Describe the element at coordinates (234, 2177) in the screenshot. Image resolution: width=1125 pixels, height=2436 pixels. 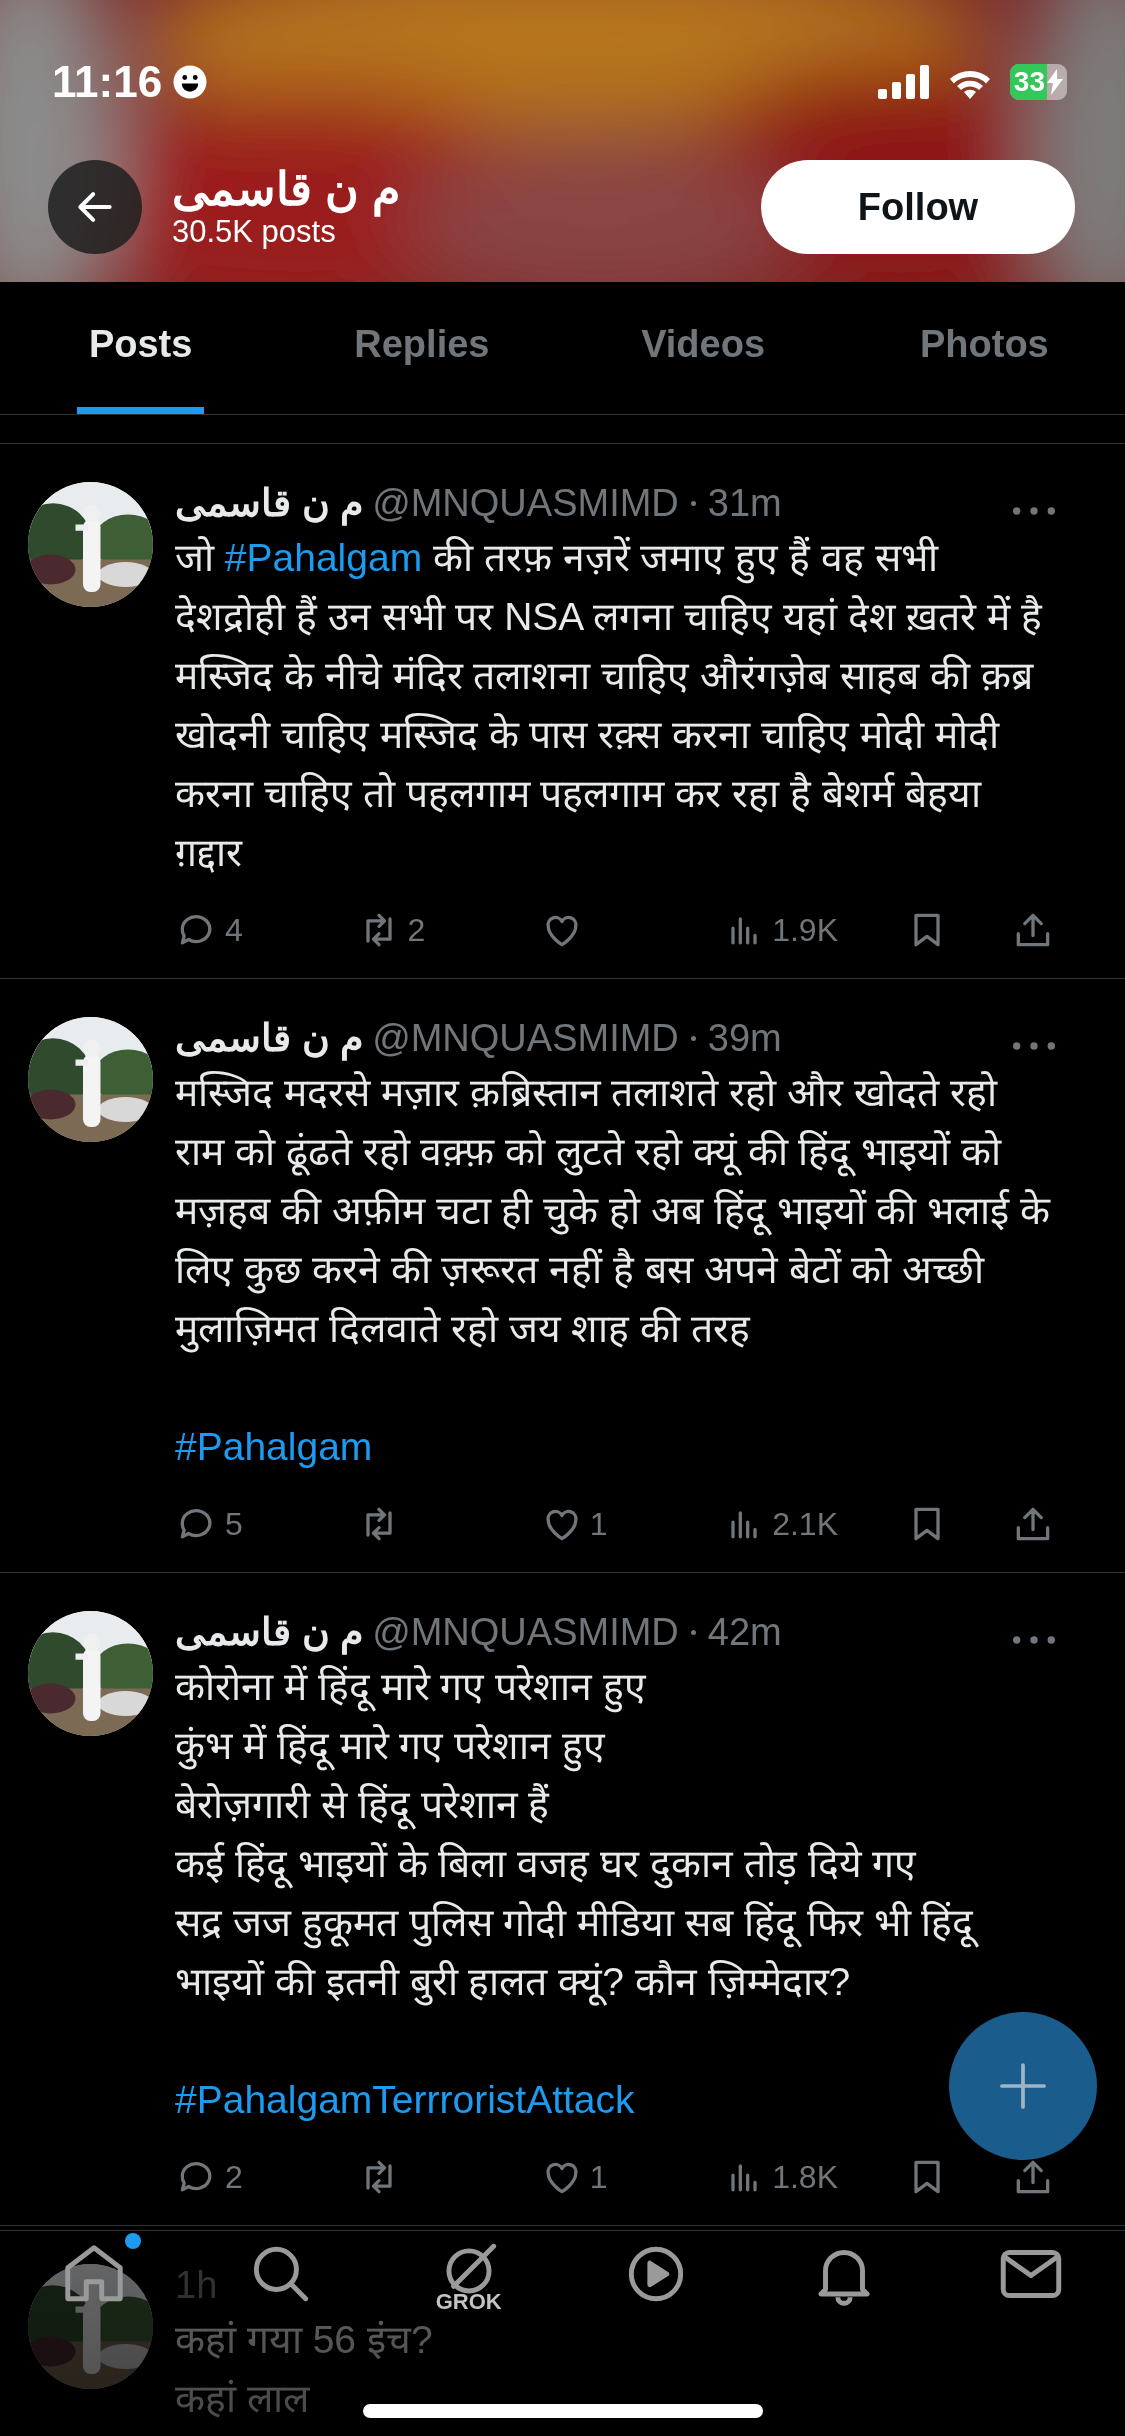
I see `replies-count: 2` at that location.